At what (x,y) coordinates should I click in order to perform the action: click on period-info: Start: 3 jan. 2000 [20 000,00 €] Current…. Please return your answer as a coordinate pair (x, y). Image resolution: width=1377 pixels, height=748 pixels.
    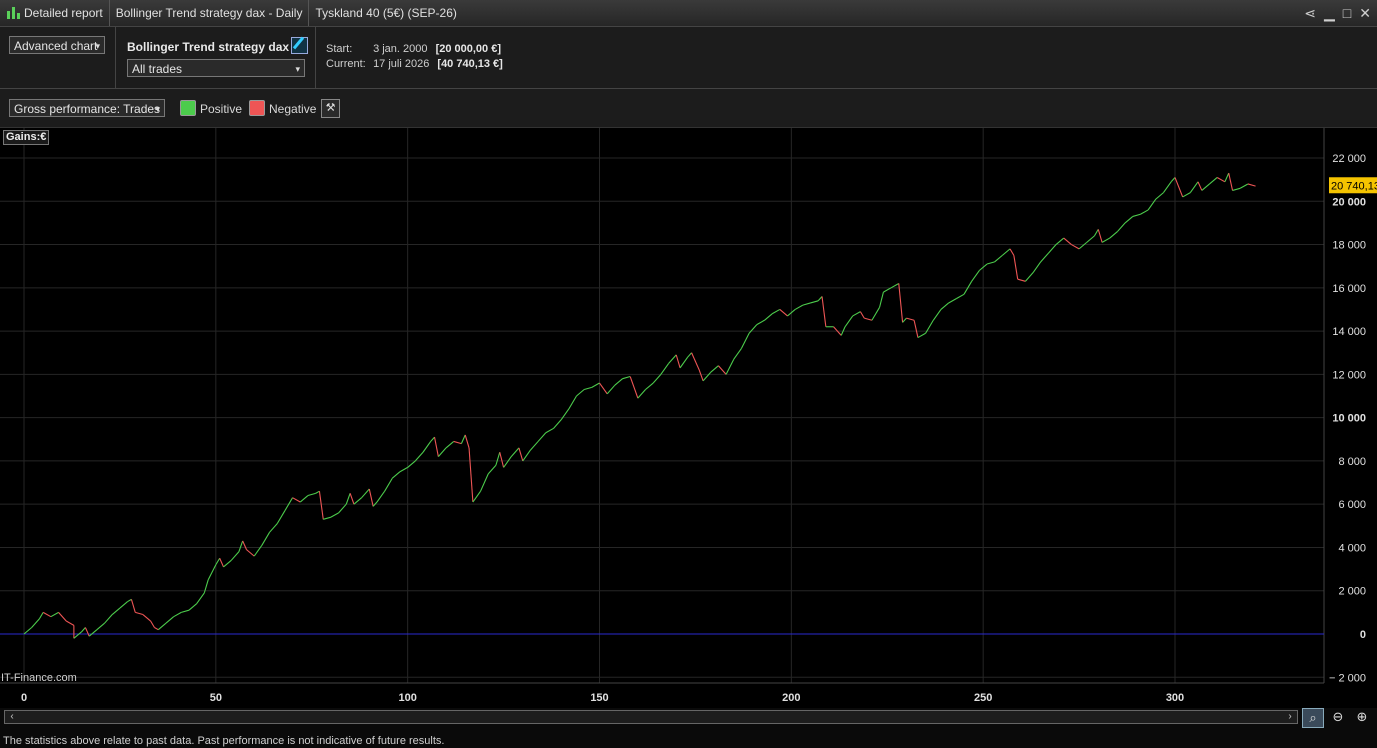
    Looking at the image, I should click on (414, 57).